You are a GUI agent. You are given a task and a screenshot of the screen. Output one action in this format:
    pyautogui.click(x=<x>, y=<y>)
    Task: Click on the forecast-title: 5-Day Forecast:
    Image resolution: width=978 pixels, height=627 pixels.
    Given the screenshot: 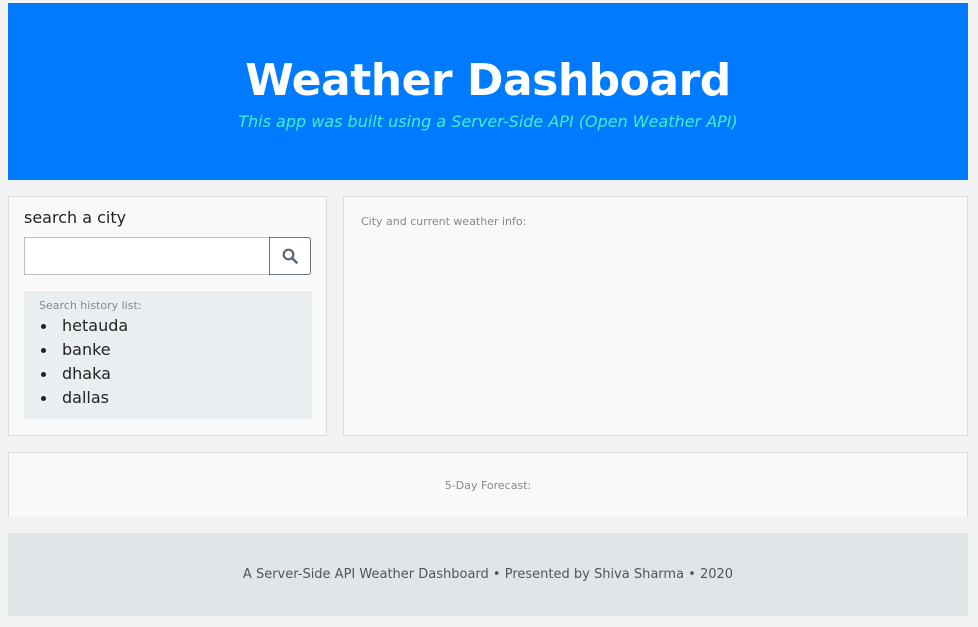 What is the action you would take?
    pyautogui.click(x=488, y=485)
    